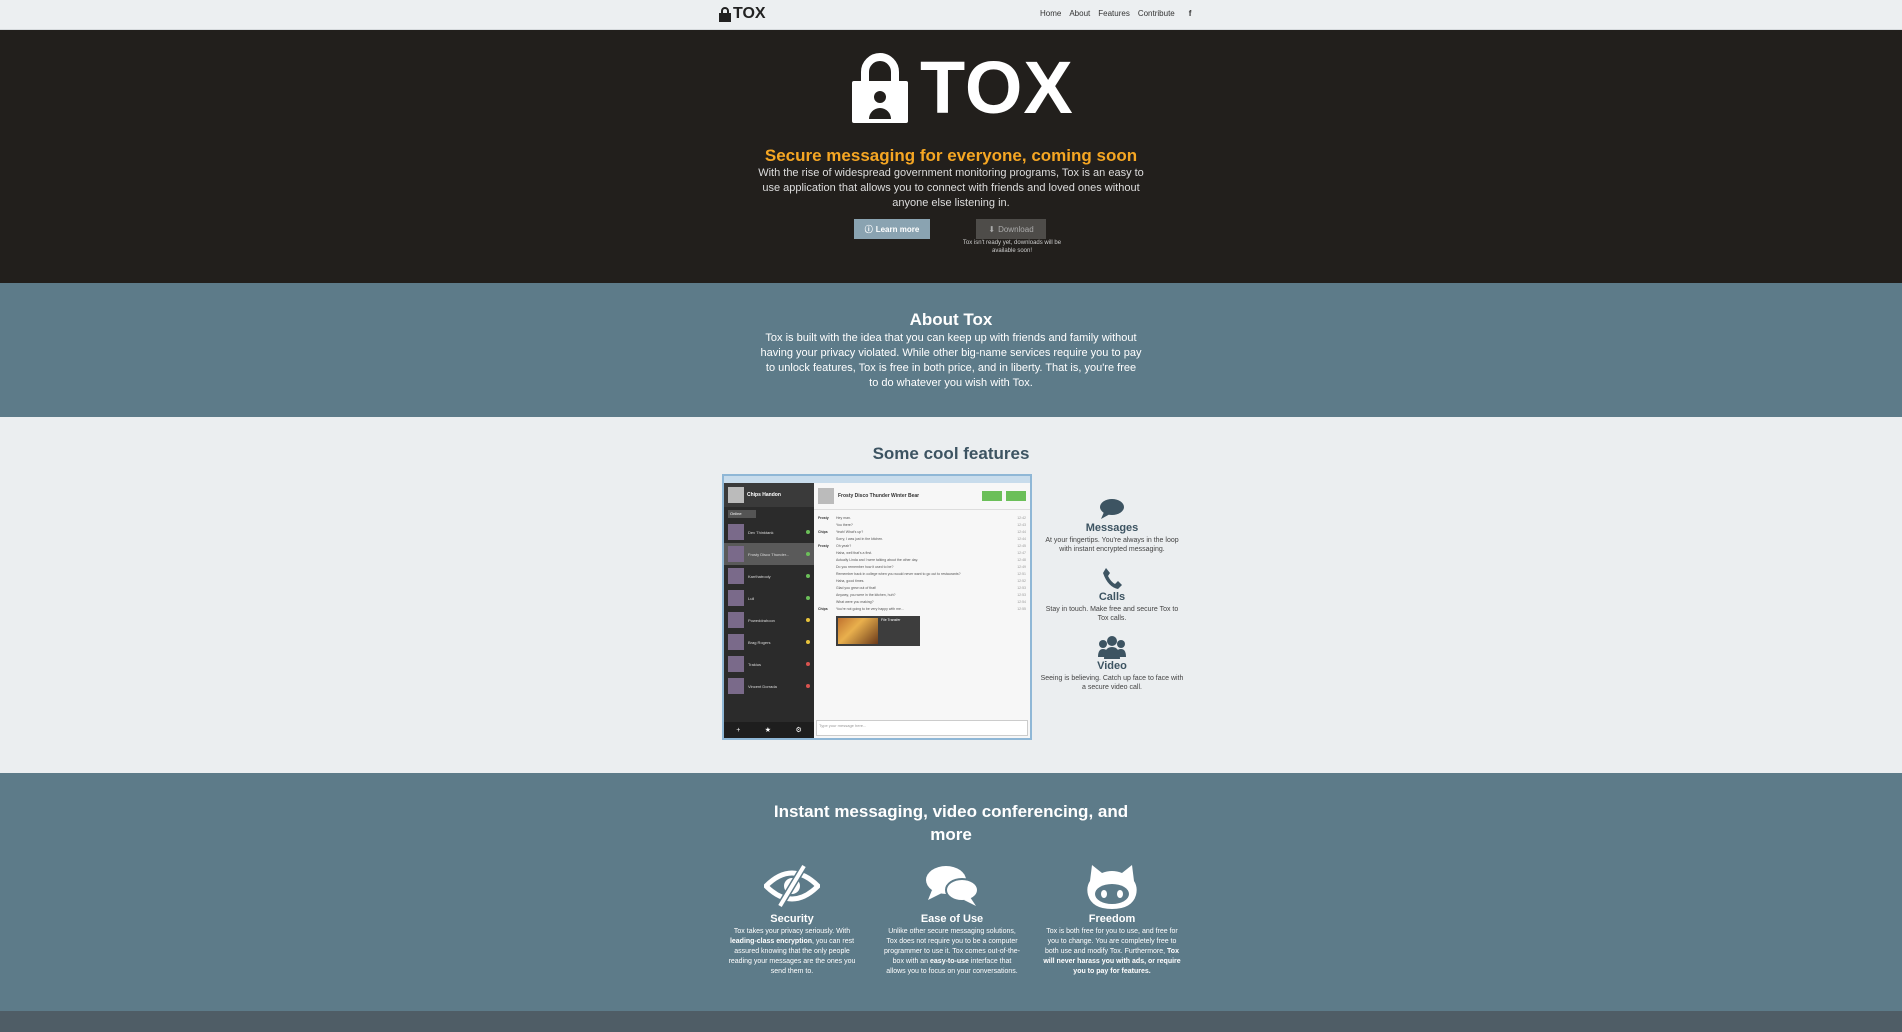 This screenshot has width=1902, height=1032. I want to click on feature-title: Calls, so click(1112, 597).